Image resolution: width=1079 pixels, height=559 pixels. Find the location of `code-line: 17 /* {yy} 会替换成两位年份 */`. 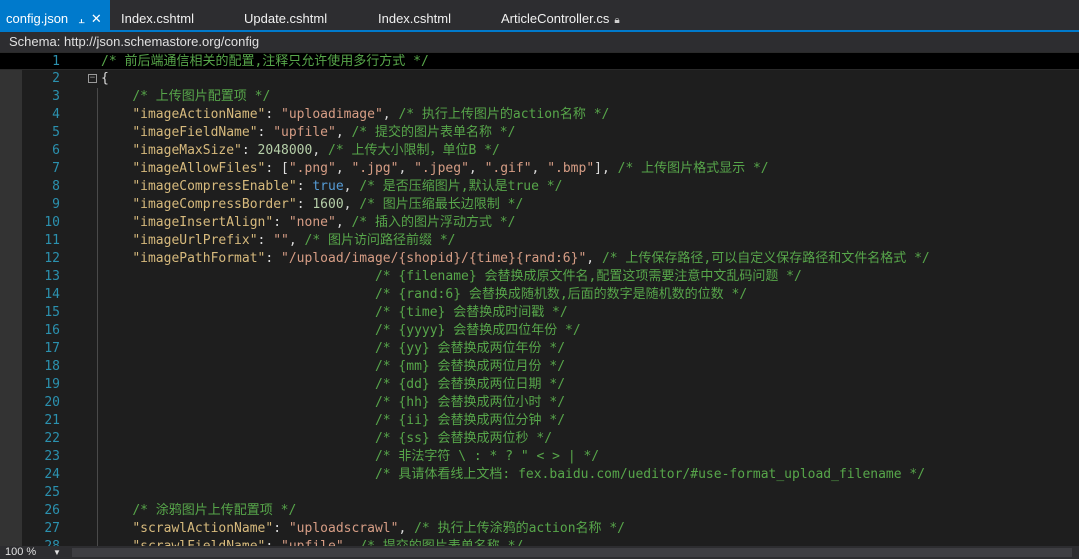

code-line: 17 /* {yy} 会替换成两位年份 */ is located at coordinates (539, 349).